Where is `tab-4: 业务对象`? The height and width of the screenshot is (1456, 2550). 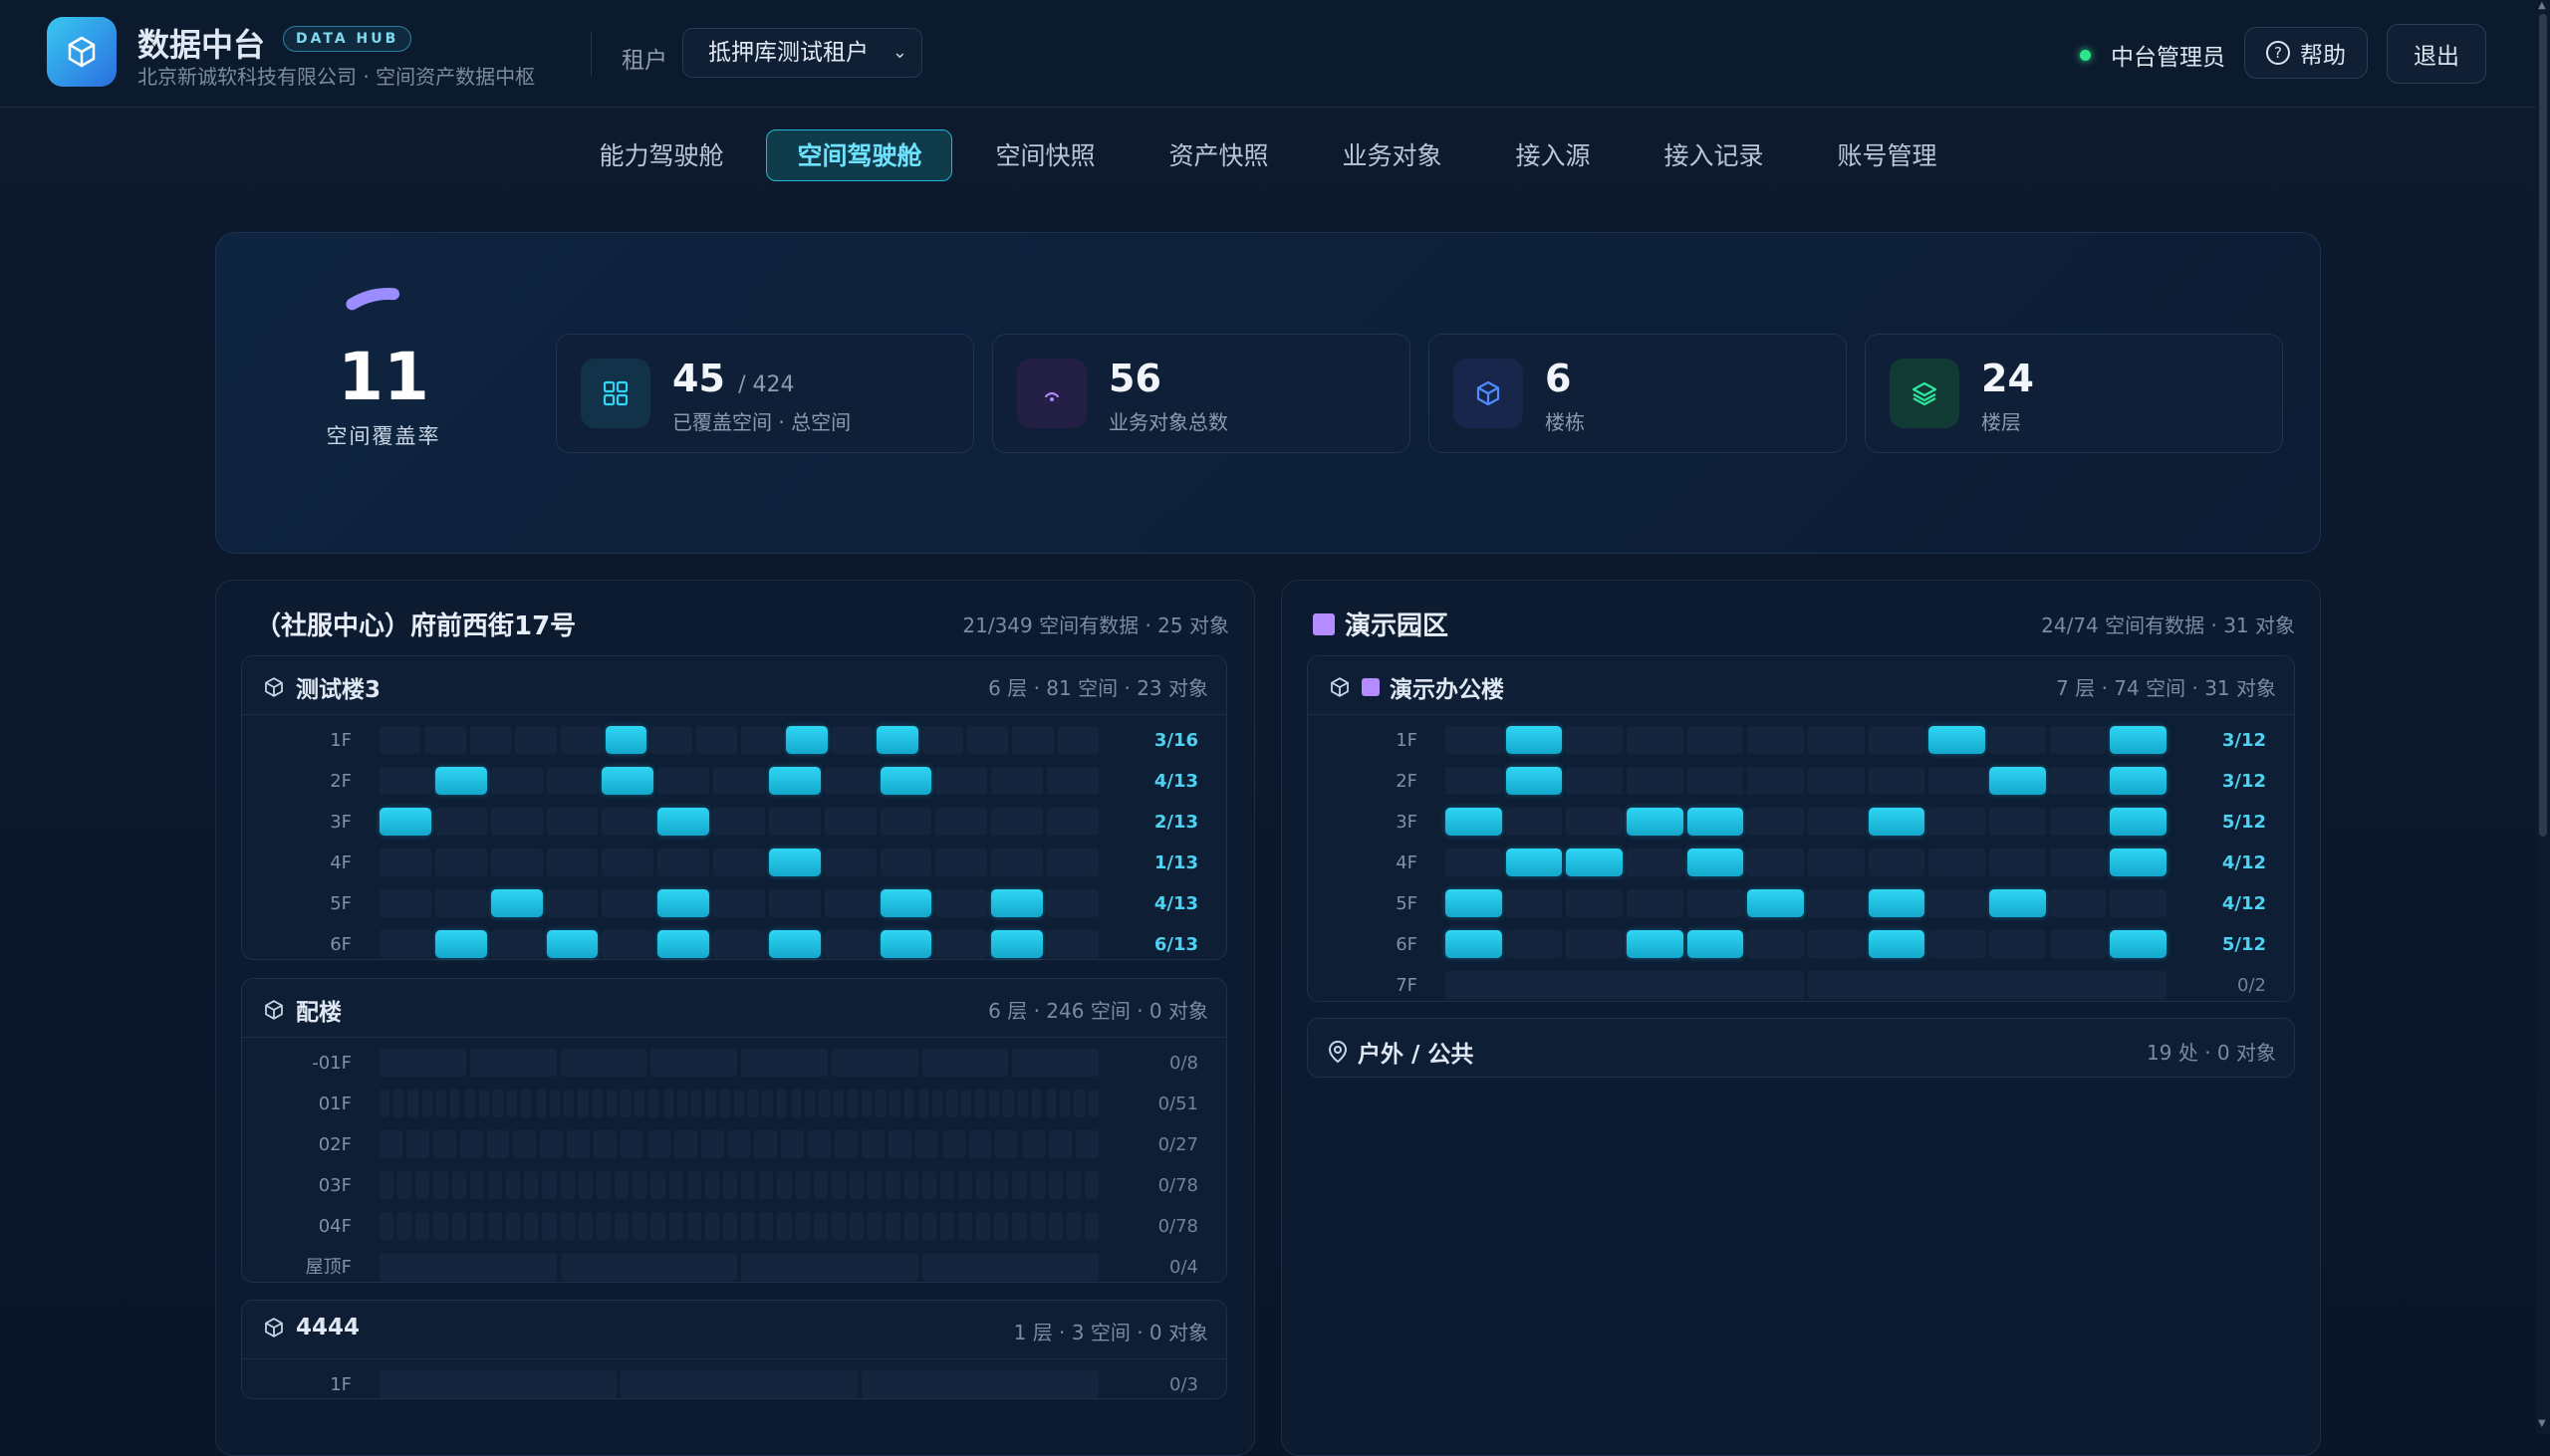 tab-4: 业务对象 is located at coordinates (1392, 155).